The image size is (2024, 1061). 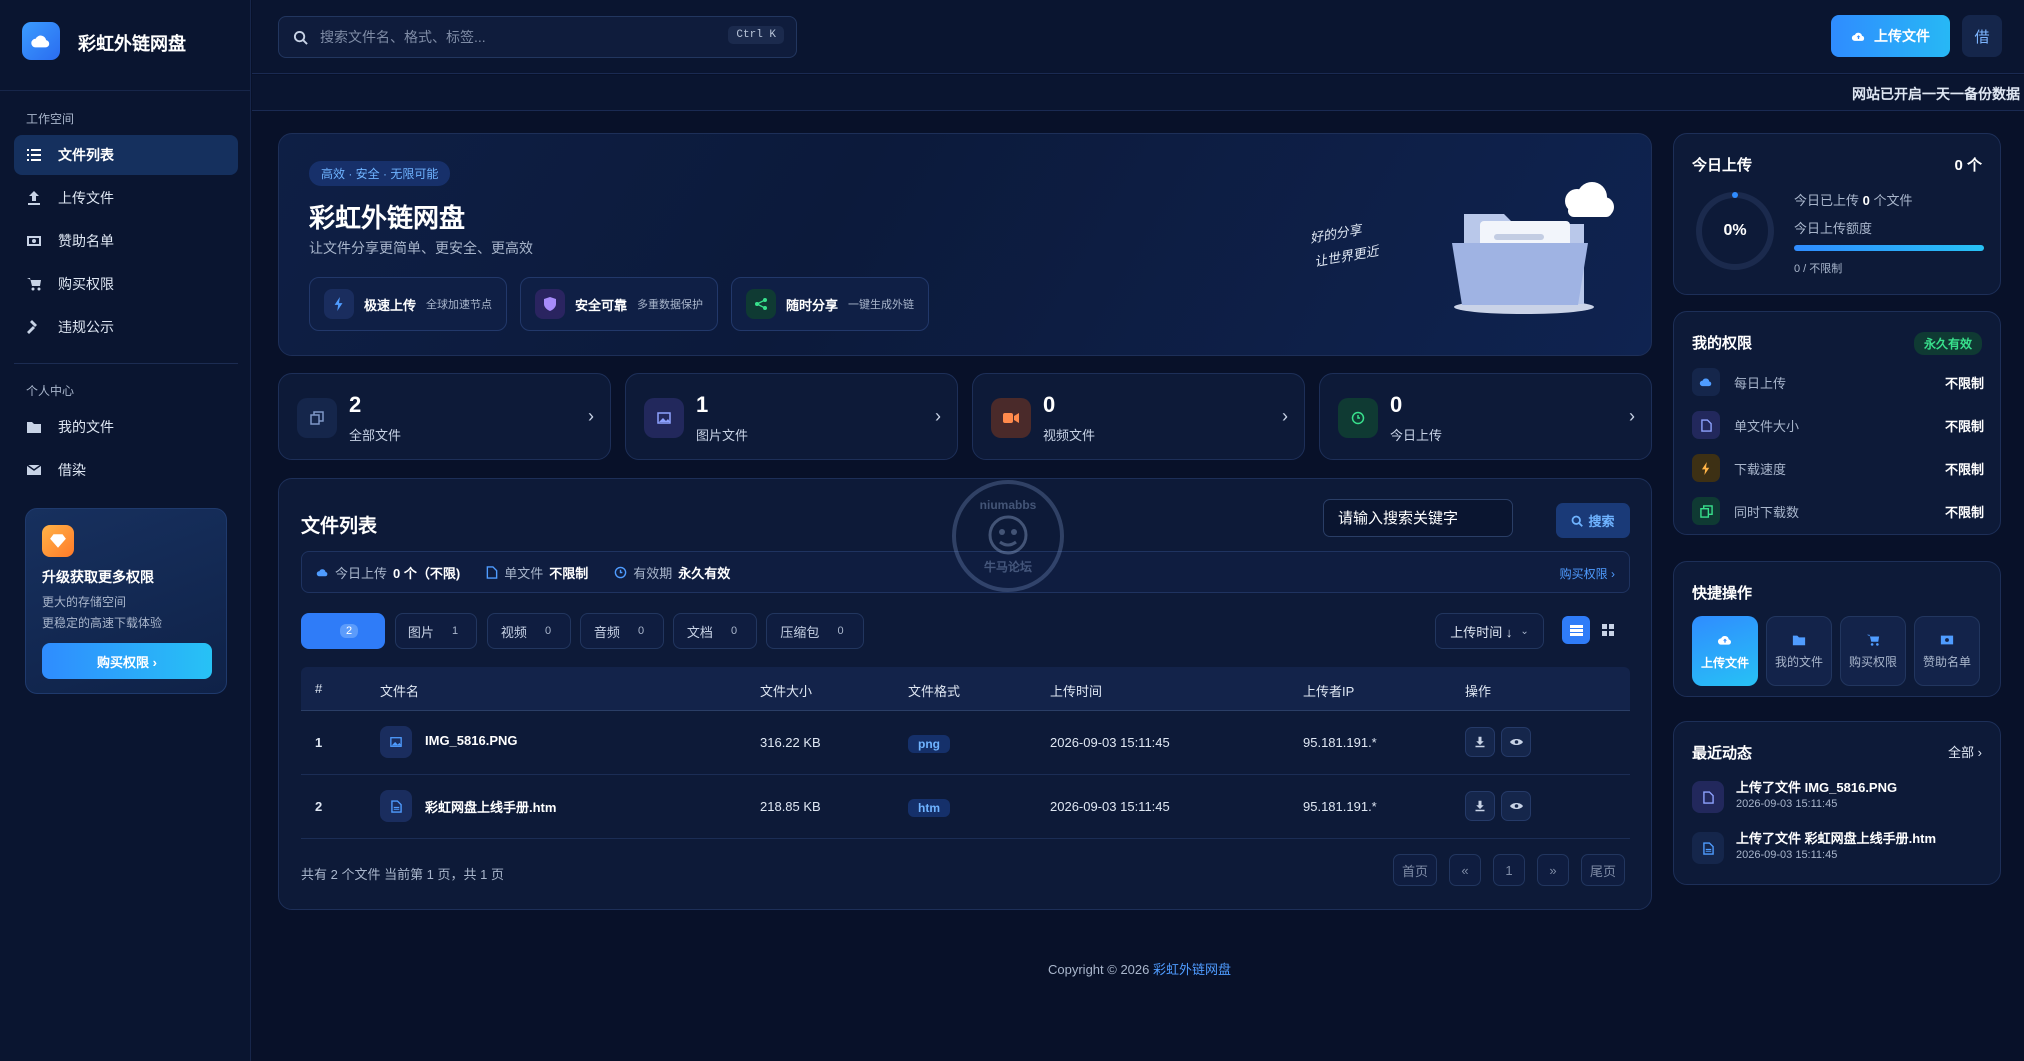 What do you see at coordinates (1818, 269) in the screenshot?
I see `today-quota-text: 0 / 不限制` at bounding box center [1818, 269].